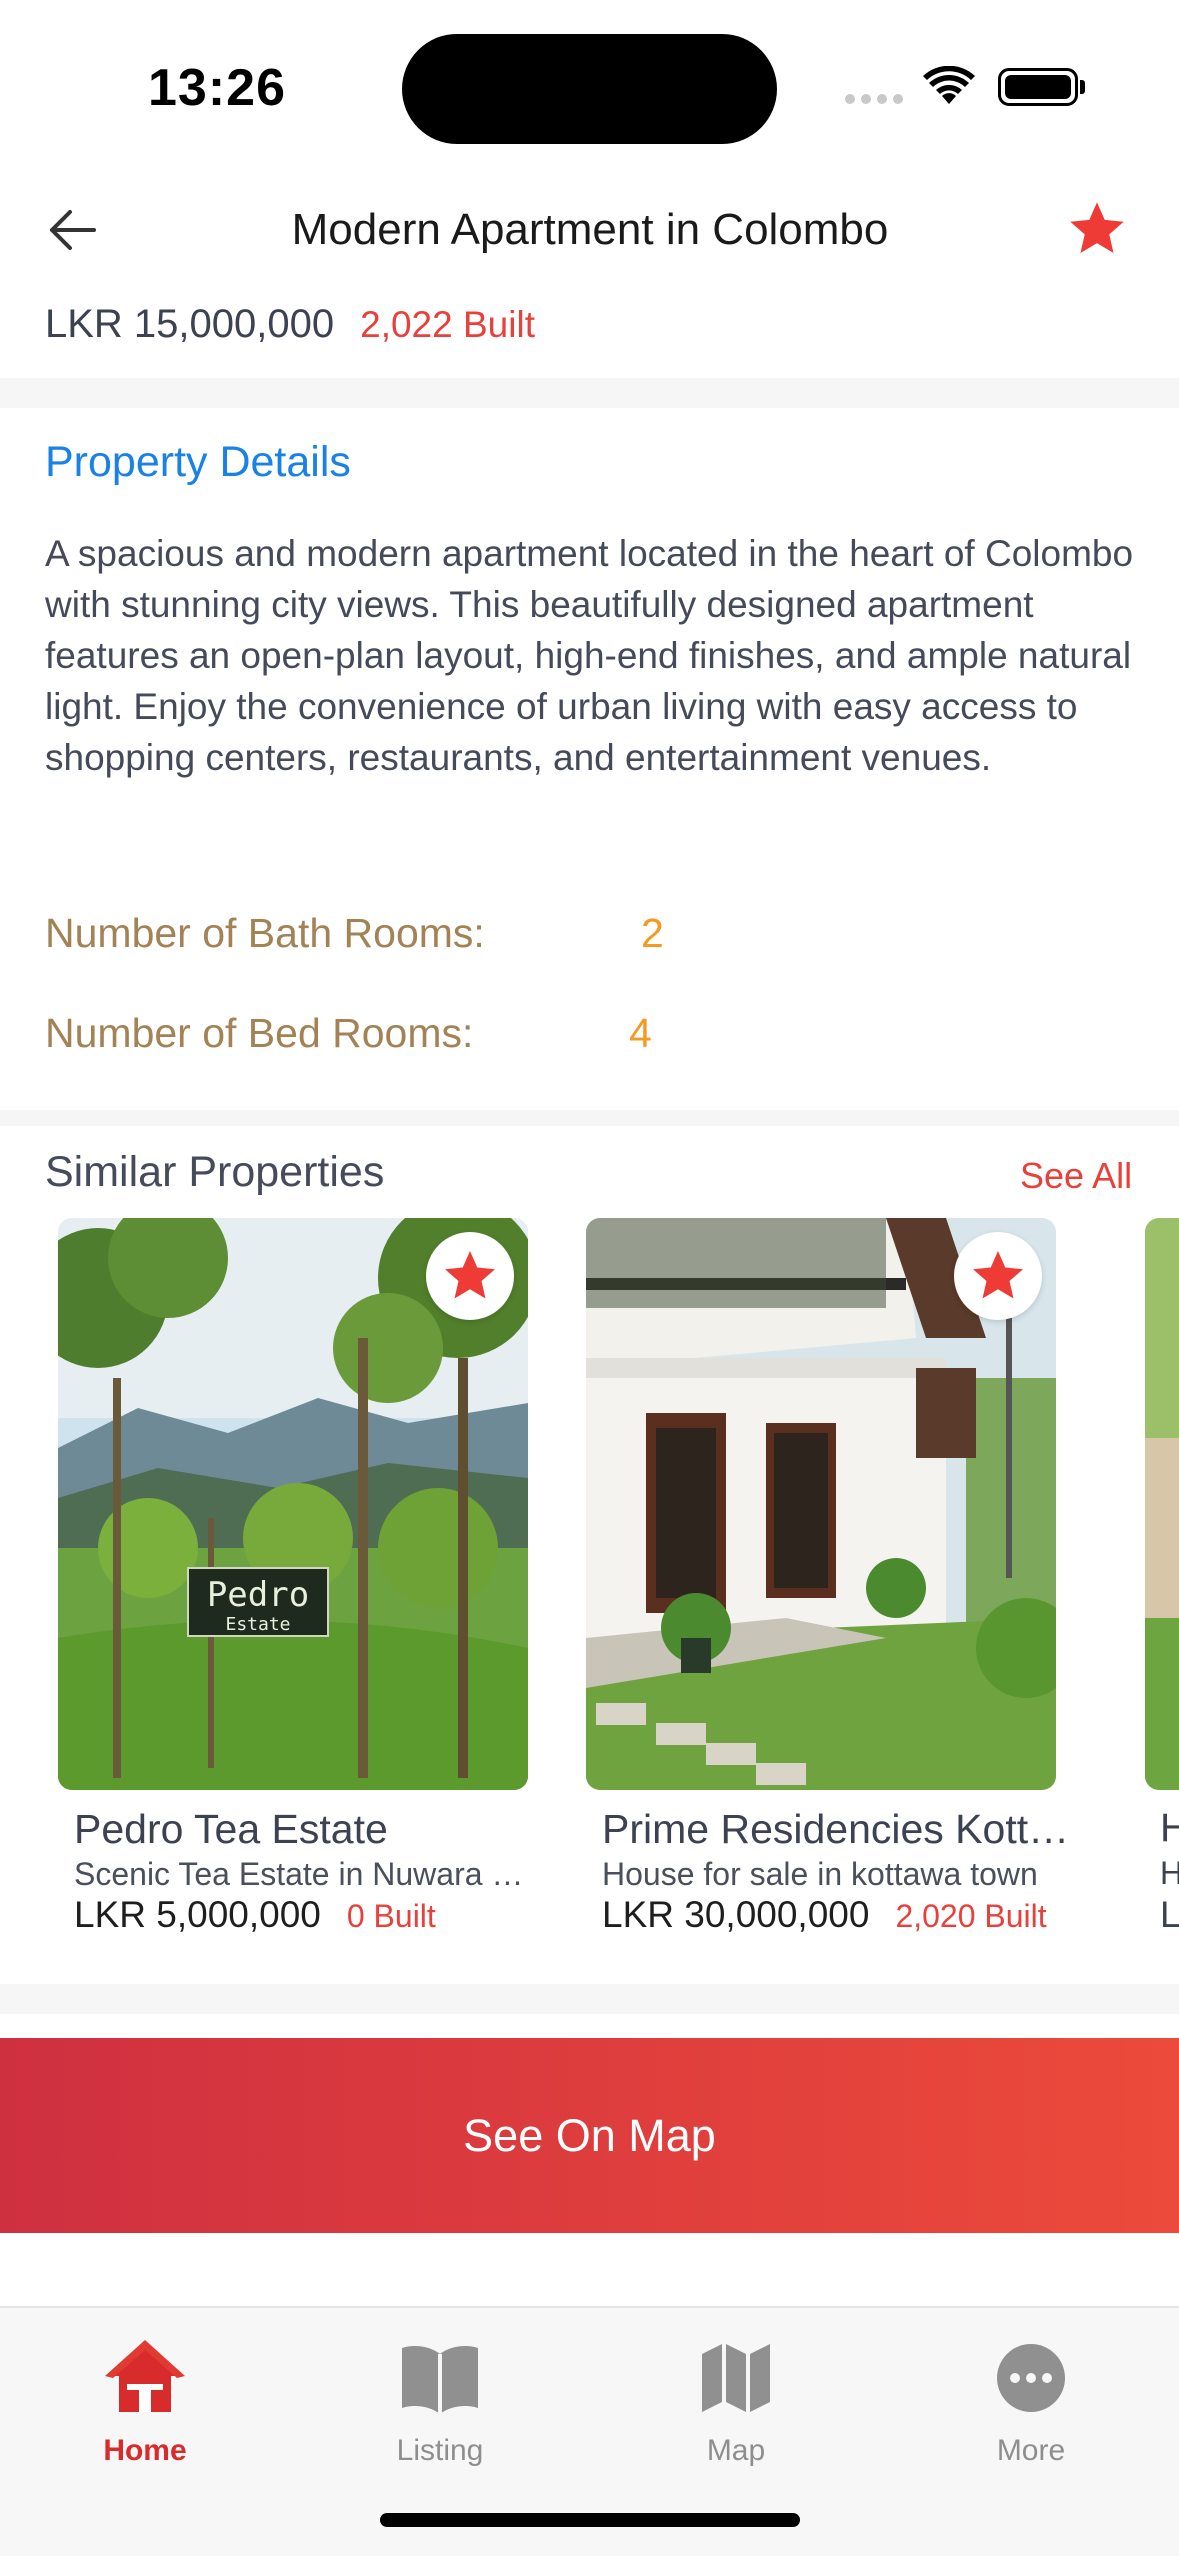 This screenshot has width=1179, height=2556. What do you see at coordinates (971, 1916) in the screenshot?
I see `card-built: 2,020 Built` at bounding box center [971, 1916].